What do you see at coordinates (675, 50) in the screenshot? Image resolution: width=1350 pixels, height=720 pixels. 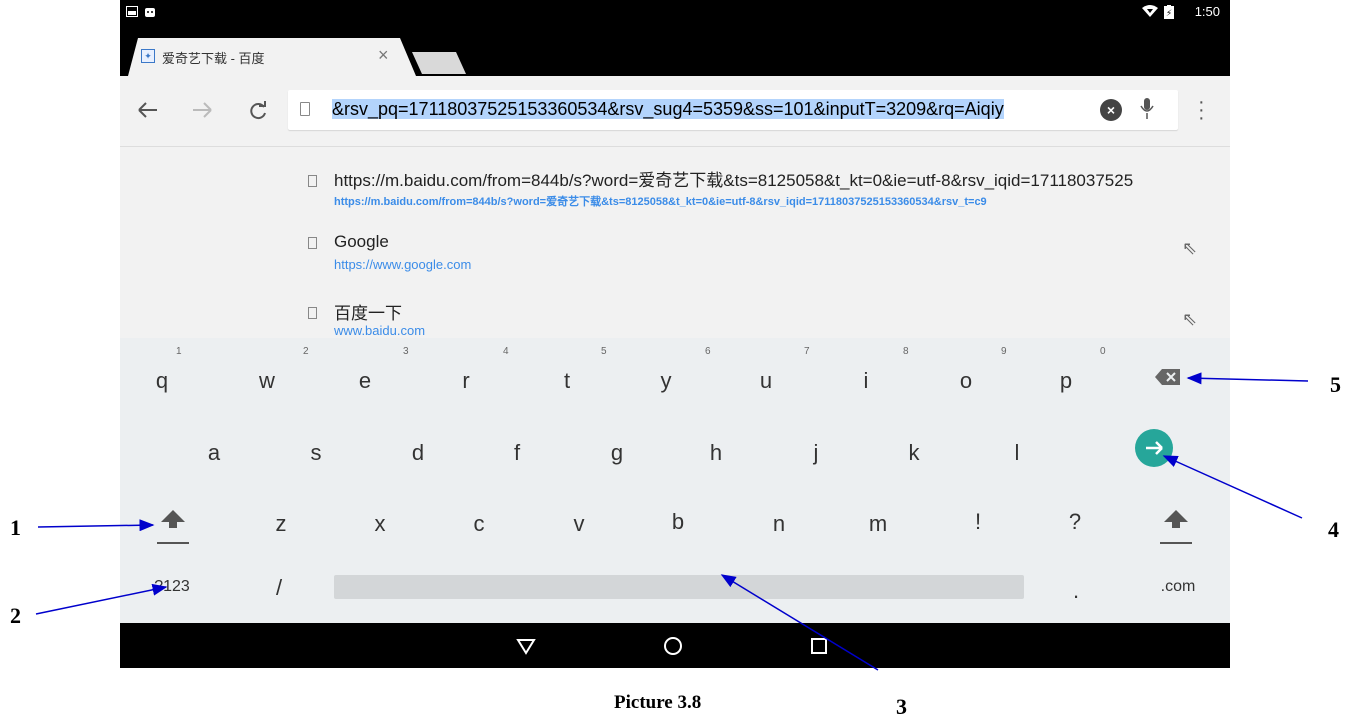 I see `tab-strip: ✦ 爱奇艺下载 - 百度 ×` at bounding box center [675, 50].